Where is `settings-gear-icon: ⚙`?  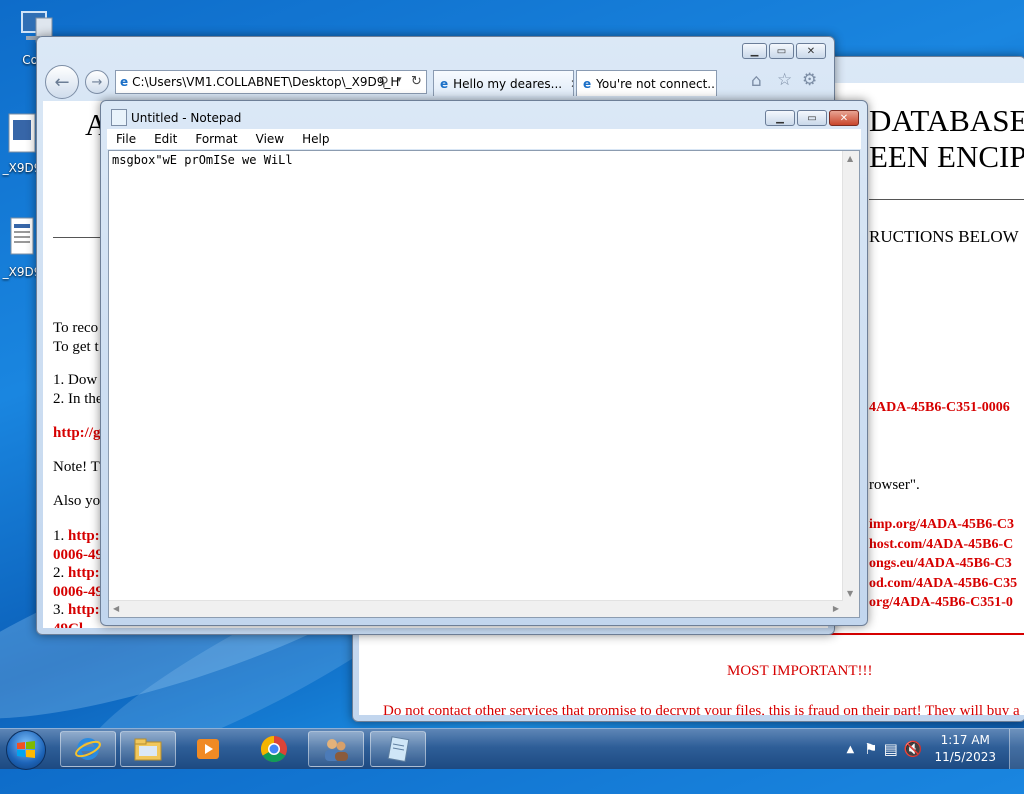
settings-gear-icon: ⚙ is located at coordinates (809, 80).